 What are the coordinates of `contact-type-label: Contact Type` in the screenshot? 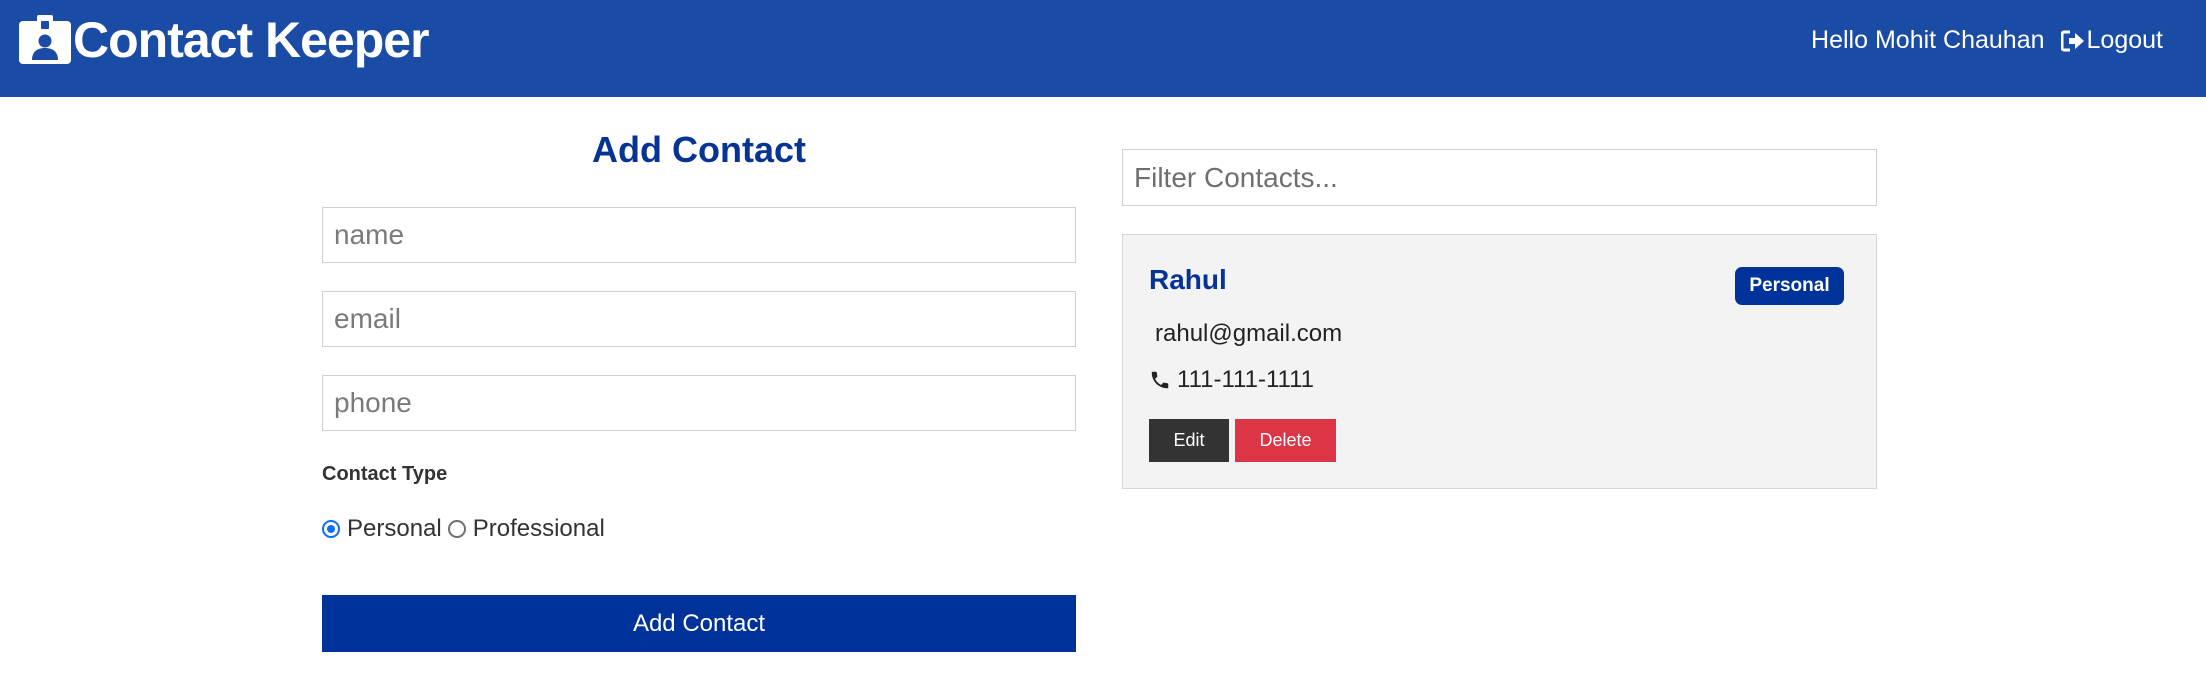 It's located at (385, 474).